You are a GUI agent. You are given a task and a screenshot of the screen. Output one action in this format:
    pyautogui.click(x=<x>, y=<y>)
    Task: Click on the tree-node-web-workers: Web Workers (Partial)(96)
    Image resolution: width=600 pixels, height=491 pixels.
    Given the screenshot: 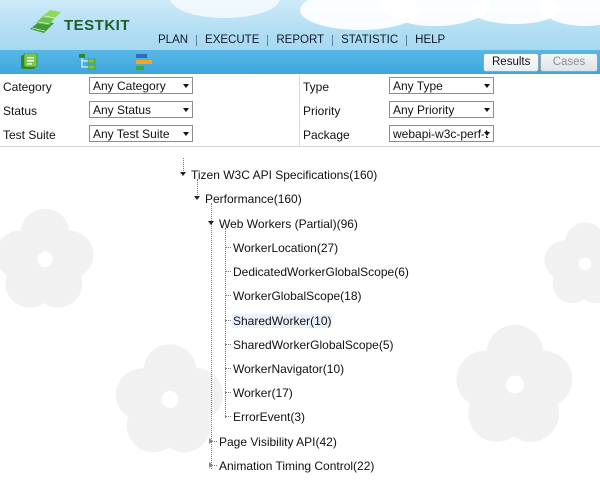 What is the action you would take?
    pyautogui.click(x=288, y=224)
    